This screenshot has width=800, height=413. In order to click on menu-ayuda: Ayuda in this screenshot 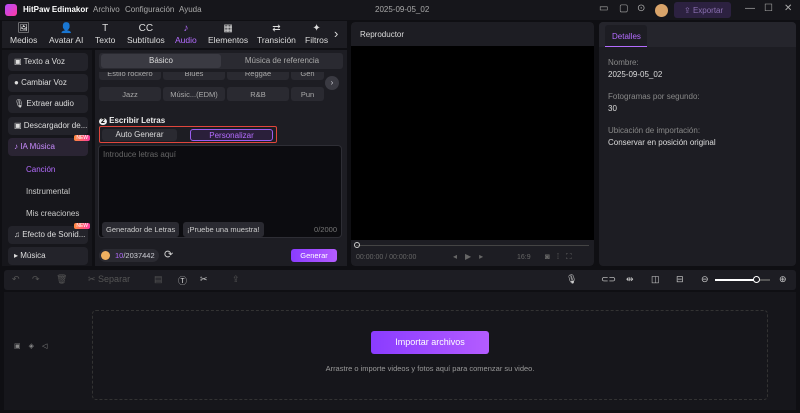, I will do `click(190, 9)`.